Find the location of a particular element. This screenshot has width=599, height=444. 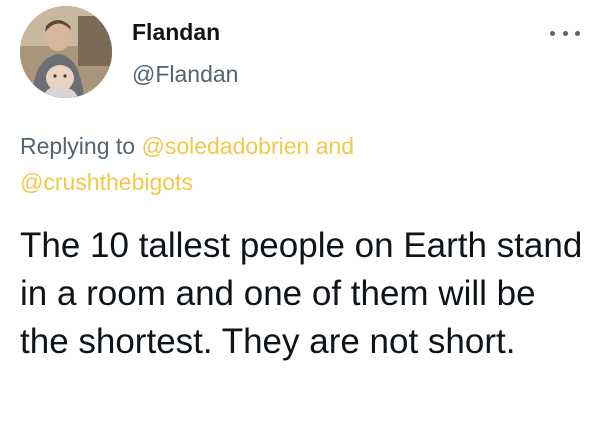

mention-link: @crushthebigots is located at coordinates (106, 182).